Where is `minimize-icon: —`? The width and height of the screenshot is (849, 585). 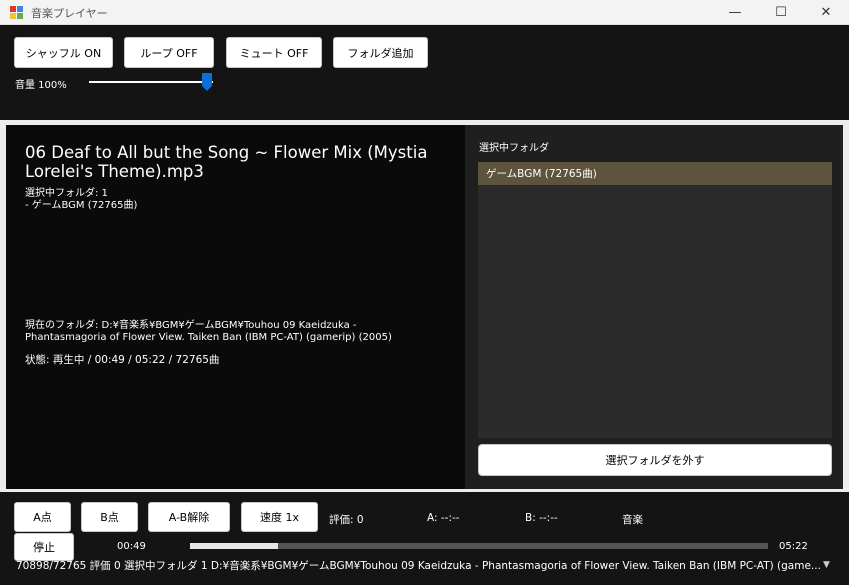
minimize-icon: — is located at coordinates (735, 12).